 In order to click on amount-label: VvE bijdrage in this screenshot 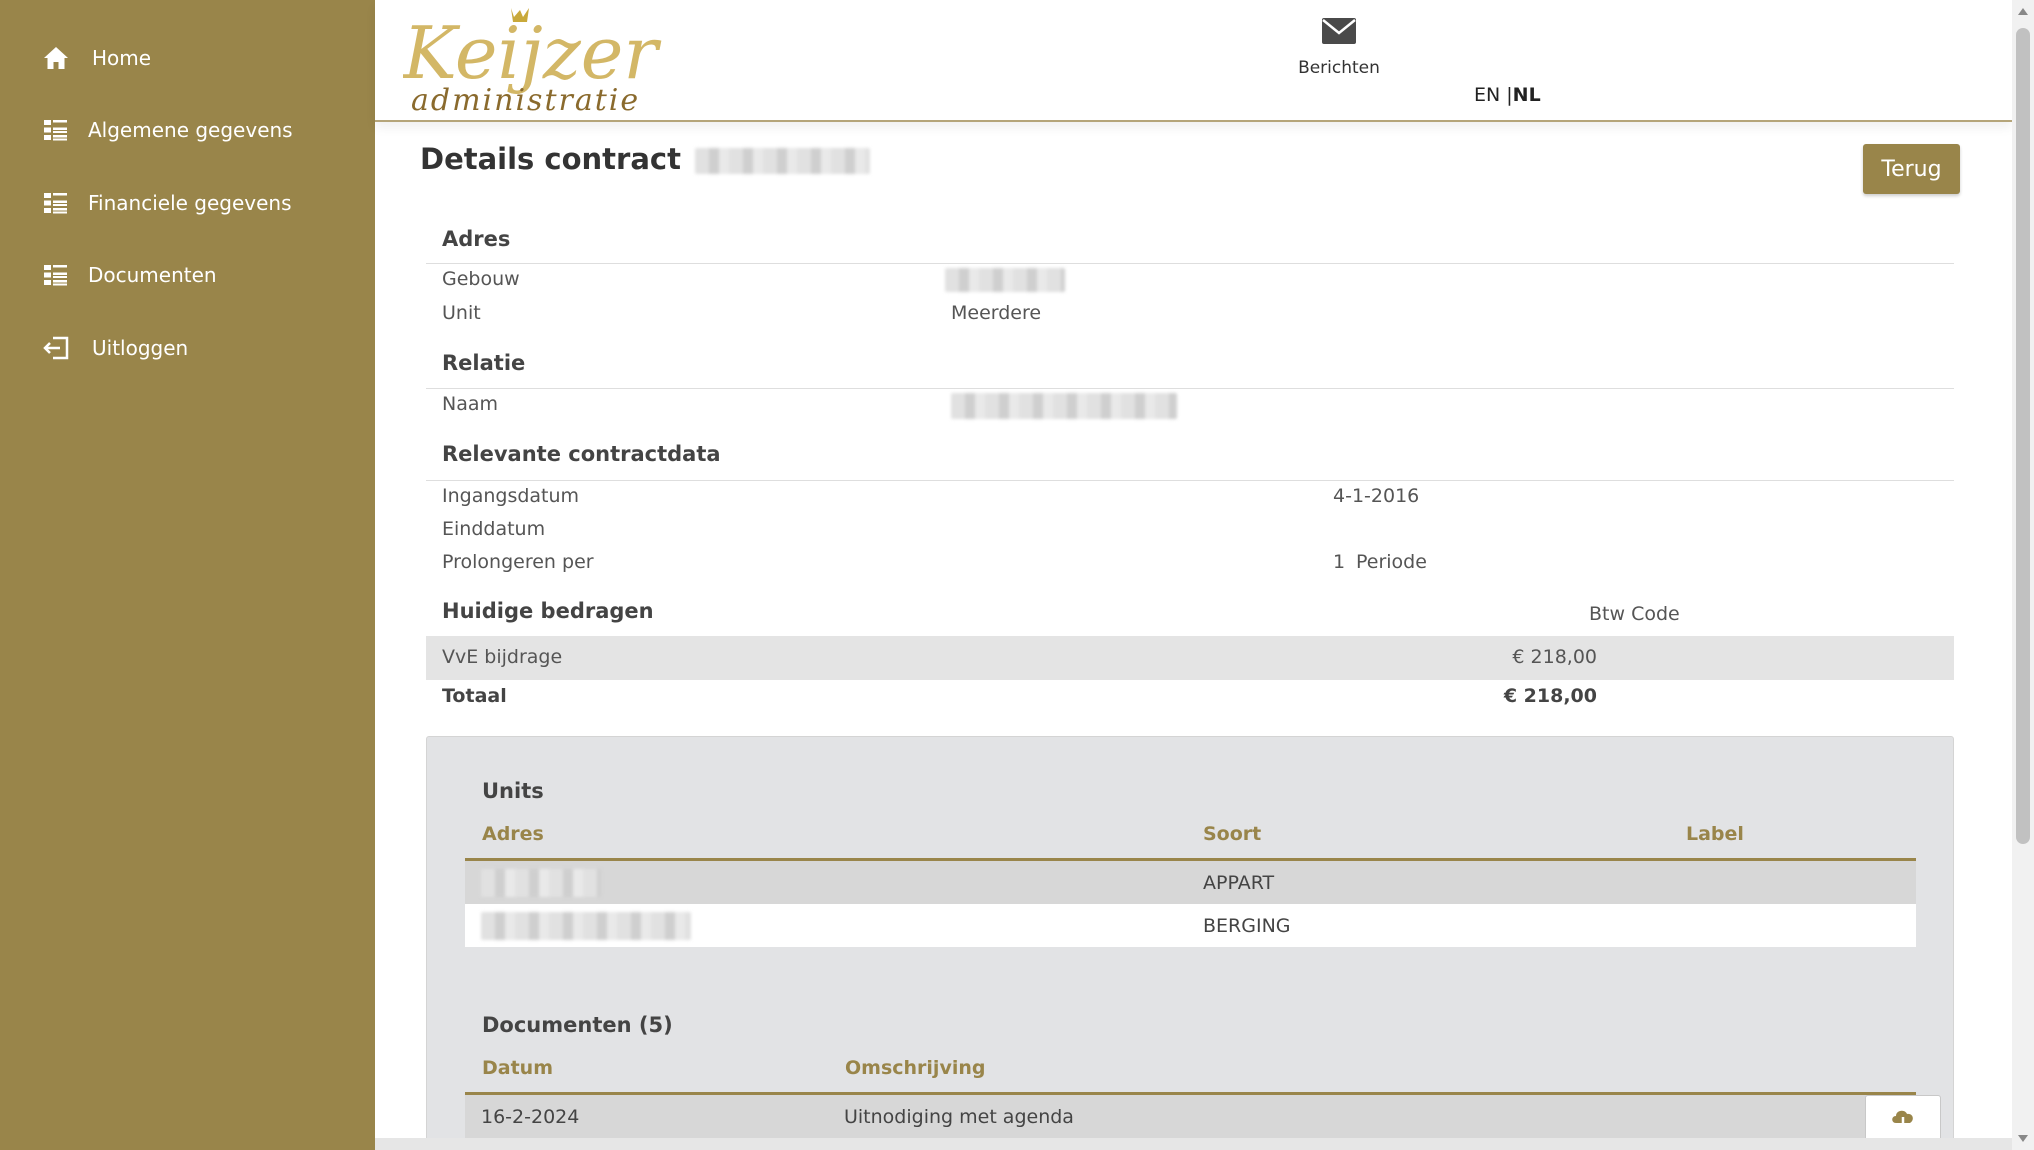, I will do `click(502, 657)`.